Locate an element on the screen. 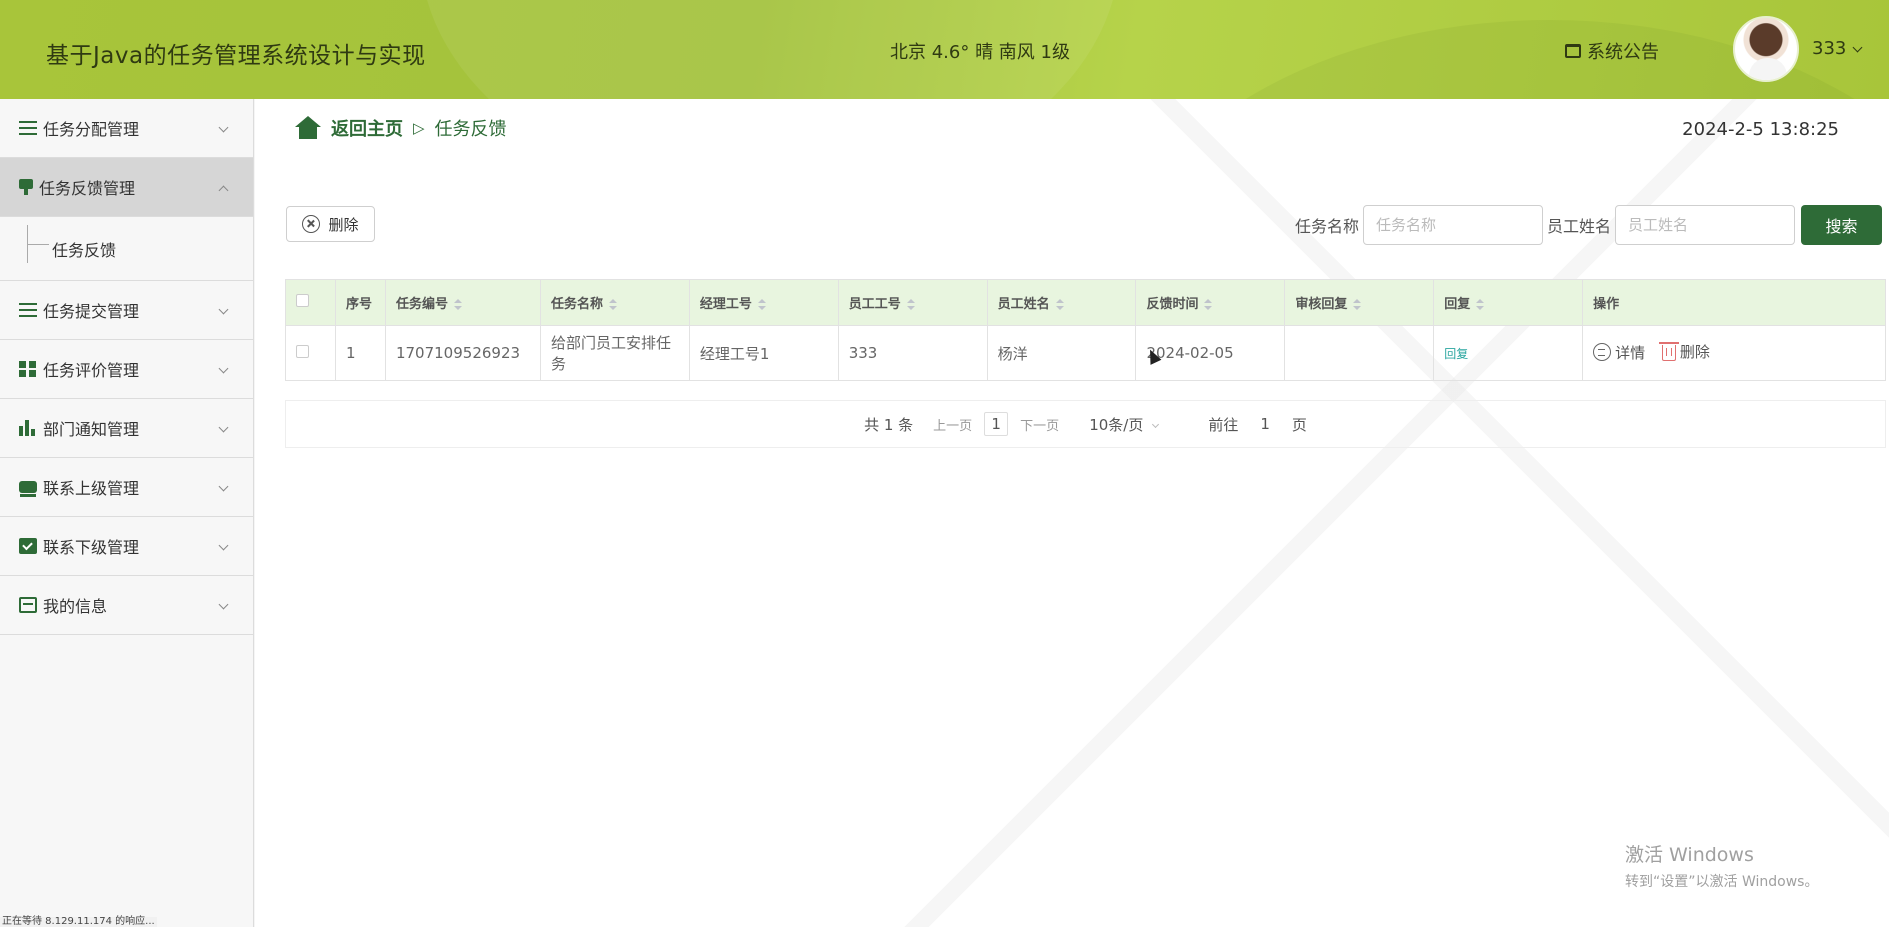 The image size is (1889, 927). row-checkbox is located at coordinates (302, 351).